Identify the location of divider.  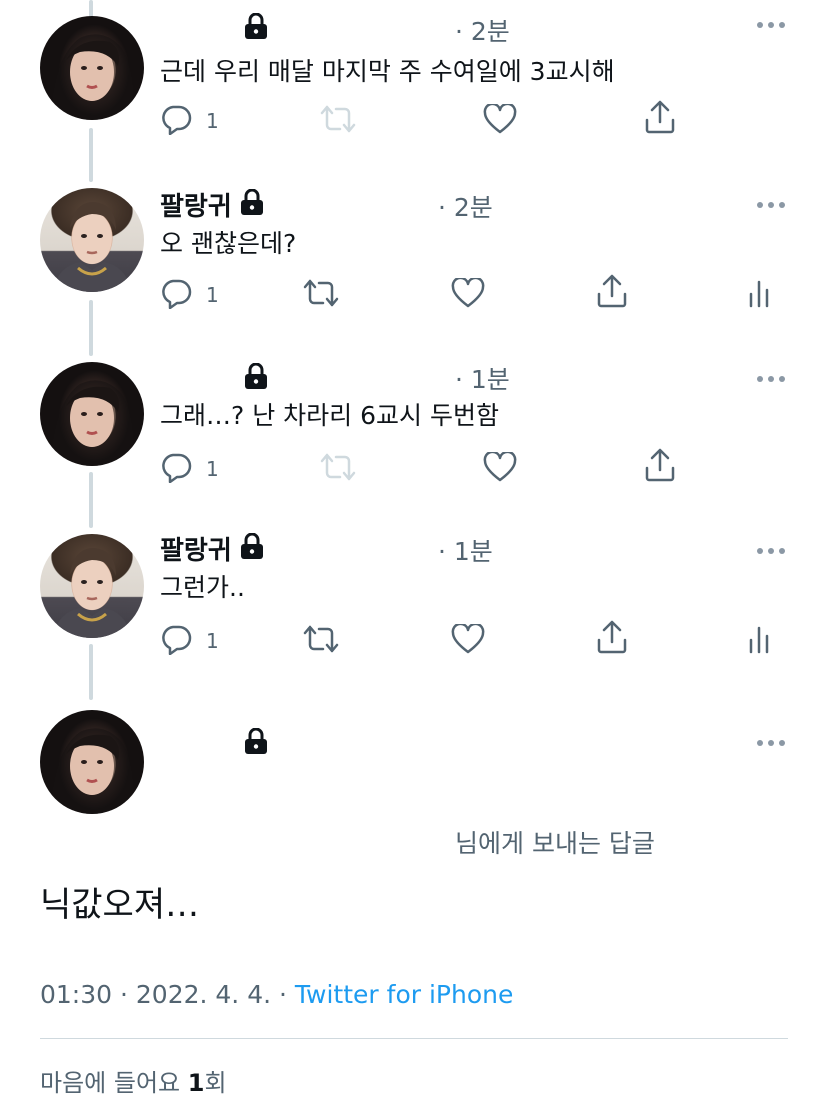
(414, 1038).